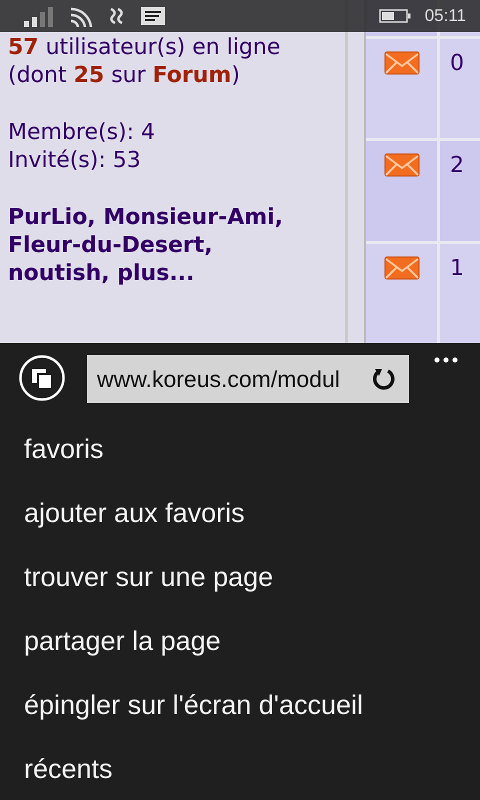 The image size is (480, 800). What do you see at coordinates (124, 76) in the screenshot?
I see `online-users-text: (dont 25 sur Forum)` at bounding box center [124, 76].